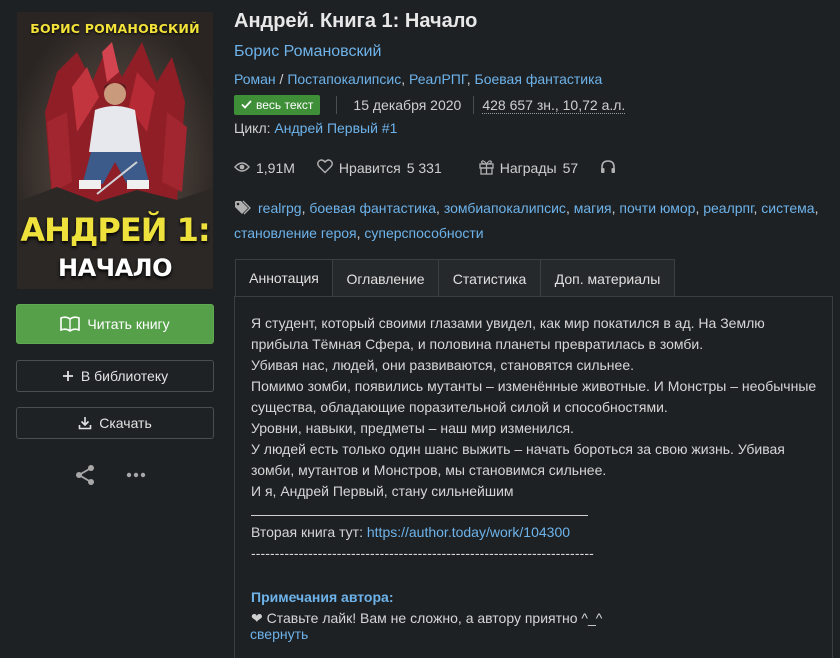  Describe the element at coordinates (307, 532) in the screenshot. I see `second-book-label: Вторая книга тут:` at that location.